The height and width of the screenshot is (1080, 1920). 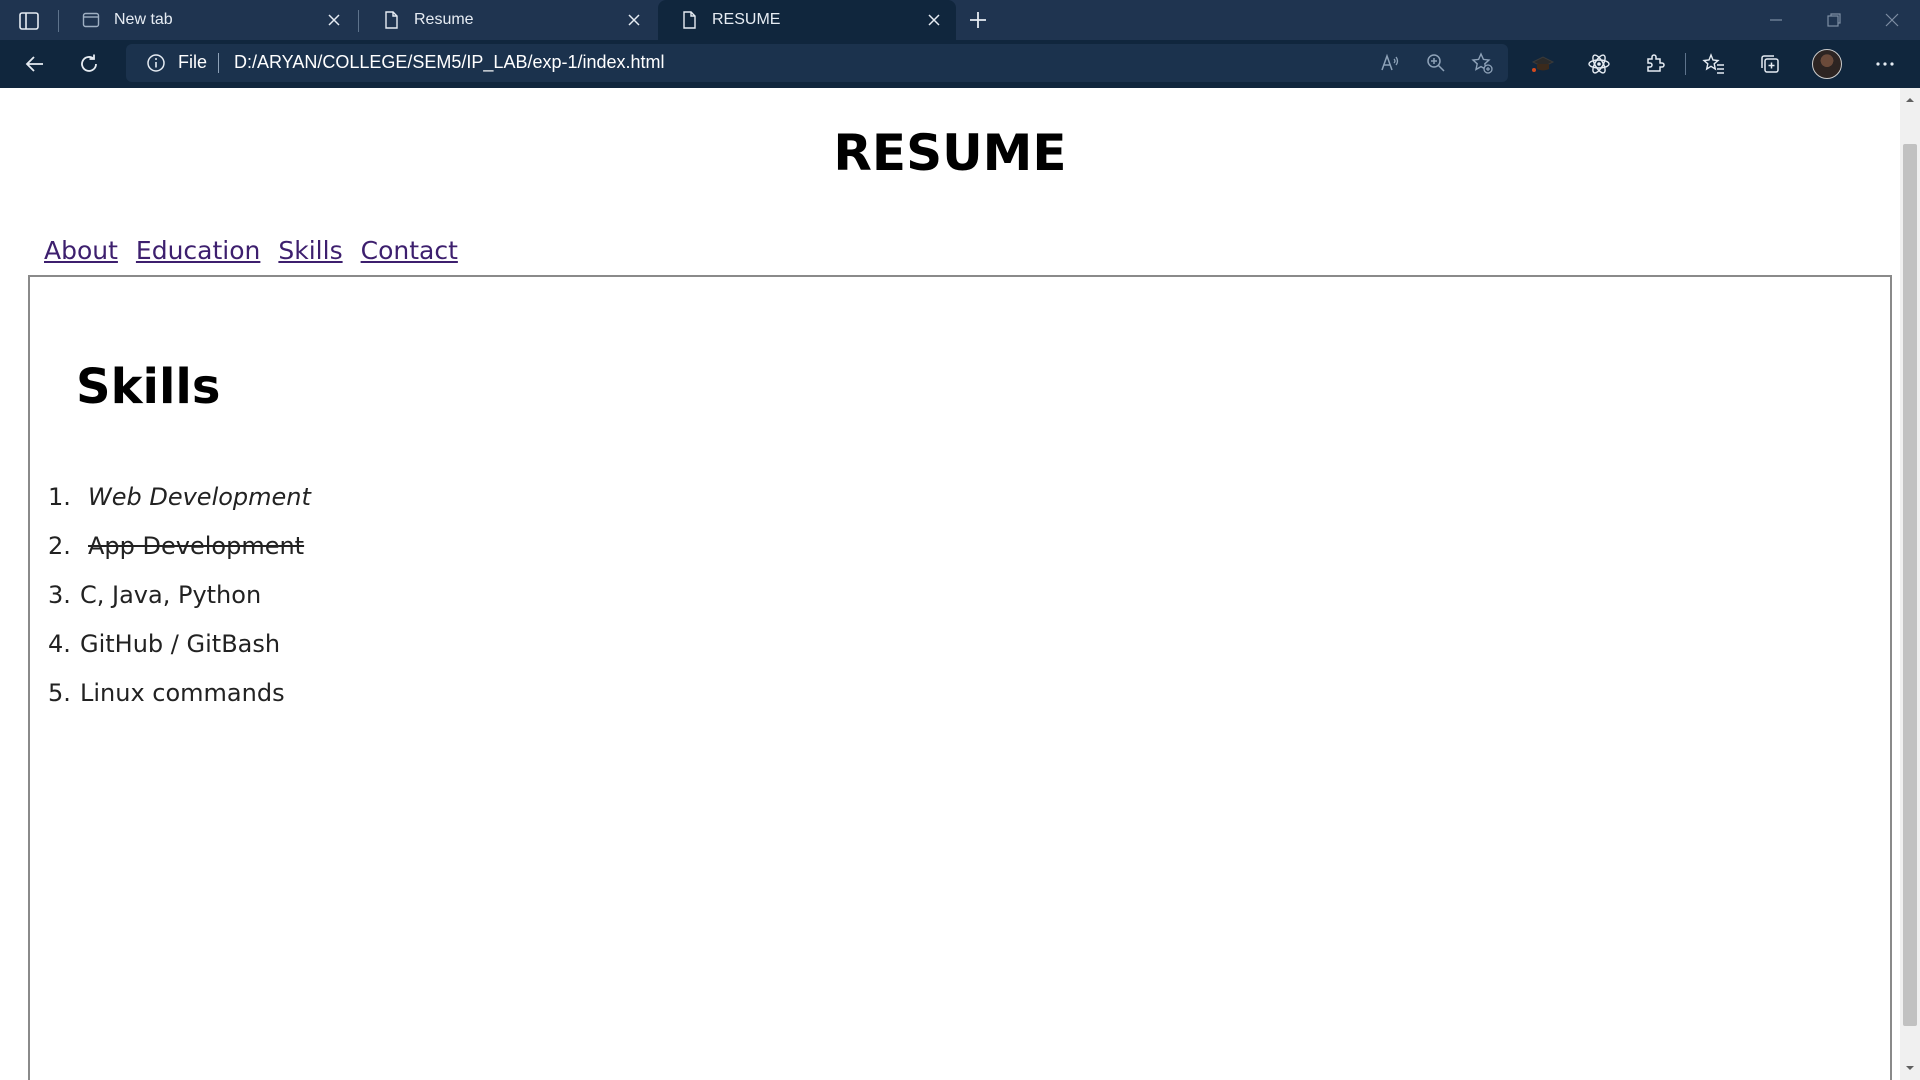 I want to click on refresh-icon, so click(x=89, y=64).